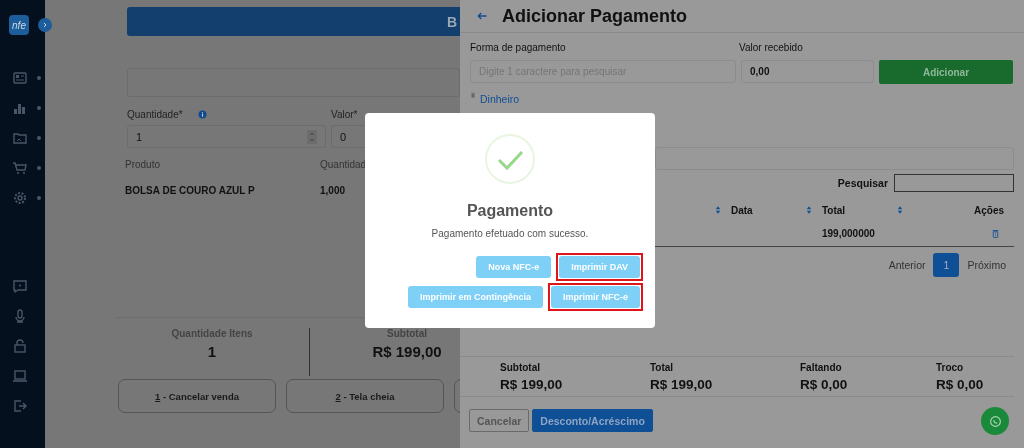 The image size is (1024, 448). I want to click on table-cell: 199,000000, so click(848, 233).